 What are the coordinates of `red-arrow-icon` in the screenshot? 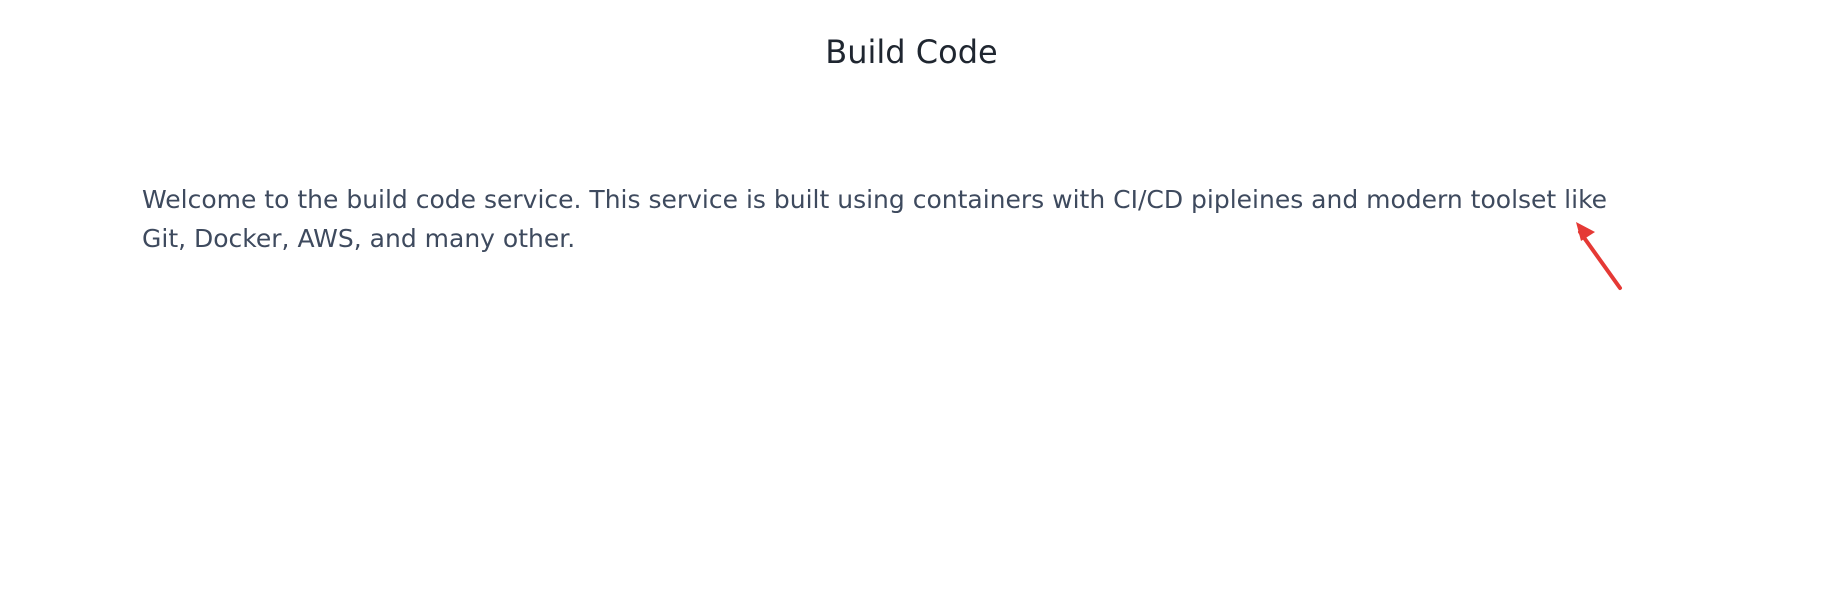 It's located at (1599, 256).